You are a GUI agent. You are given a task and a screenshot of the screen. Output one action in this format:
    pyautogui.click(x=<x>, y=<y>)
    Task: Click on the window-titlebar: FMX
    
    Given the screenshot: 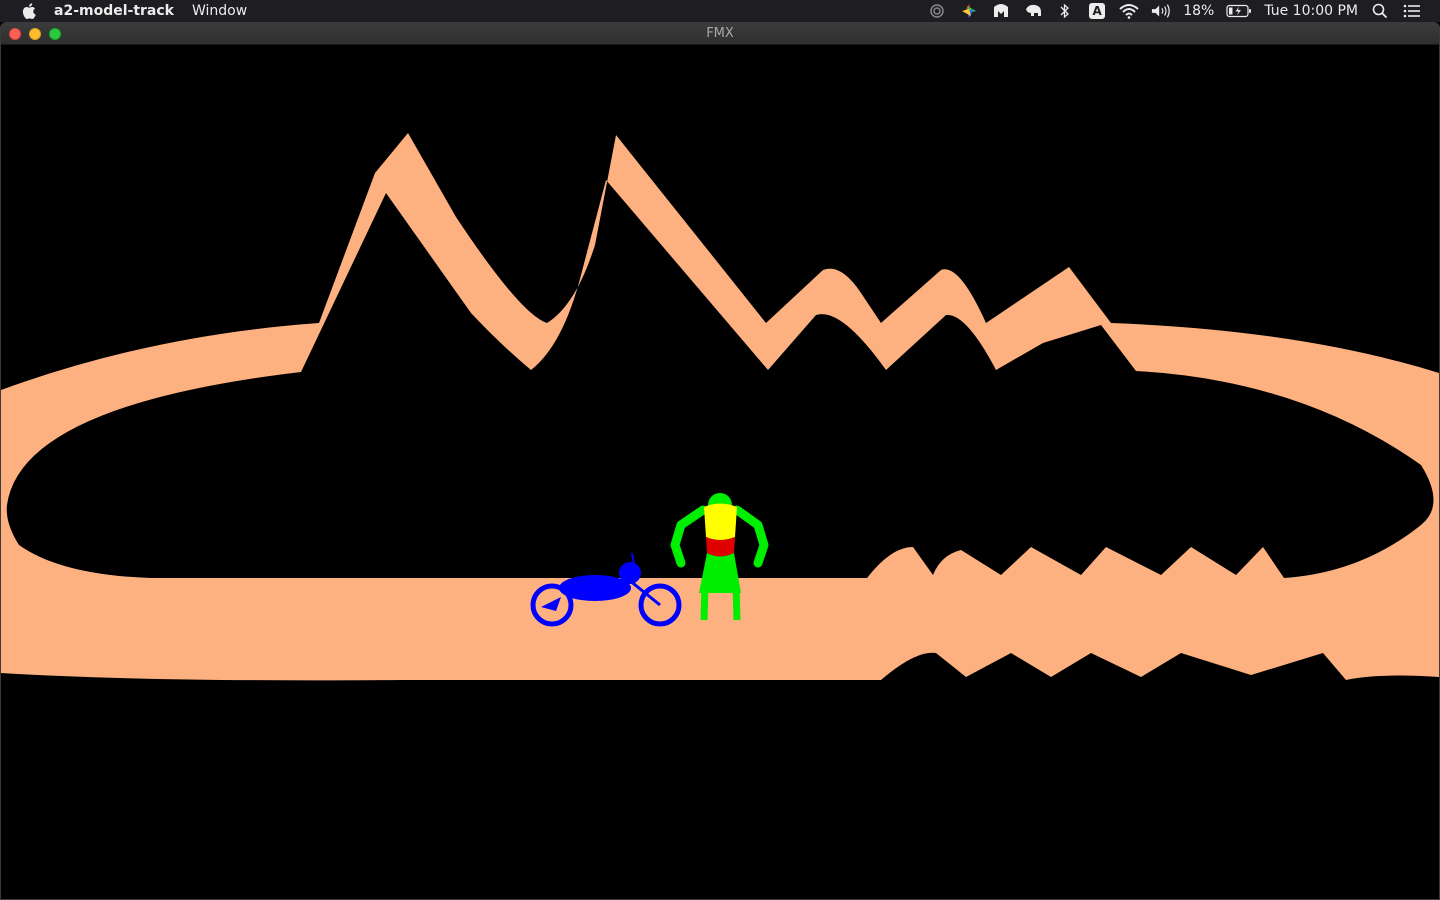 What is the action you would take?
    pyautogui.click(x=720, y=34)
    